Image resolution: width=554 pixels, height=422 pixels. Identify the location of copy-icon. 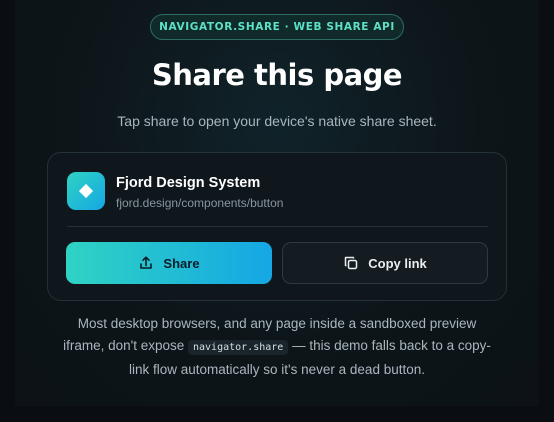
(351, 263).